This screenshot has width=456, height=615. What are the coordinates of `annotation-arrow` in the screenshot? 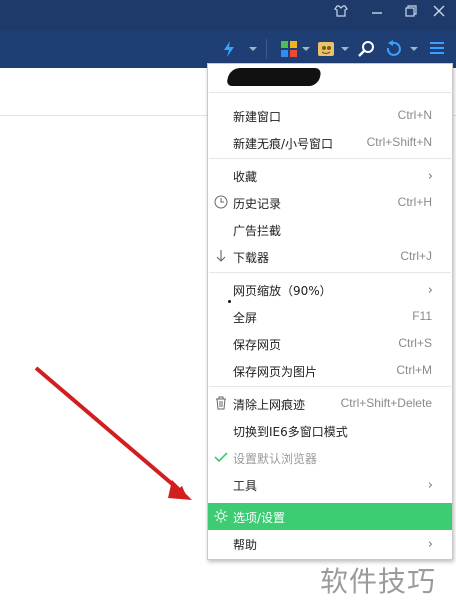 It's located at (113, 433).